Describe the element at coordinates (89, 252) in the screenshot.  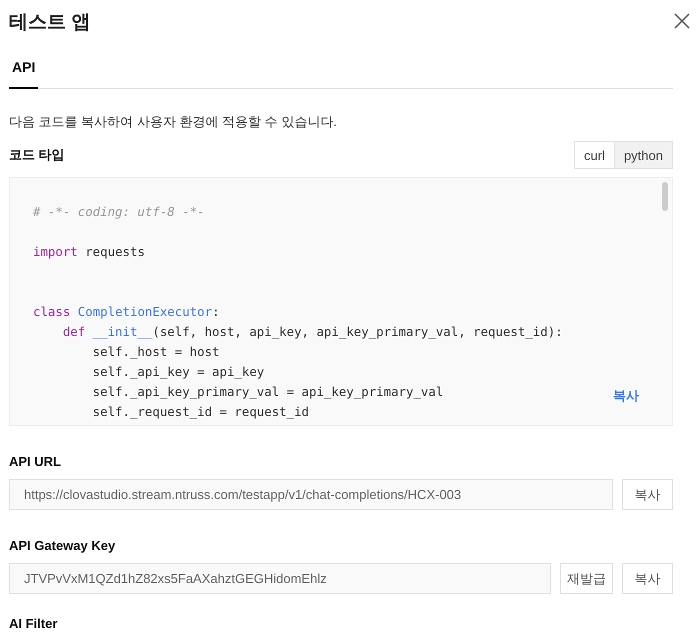
I see `code-line: import requests` at that location.